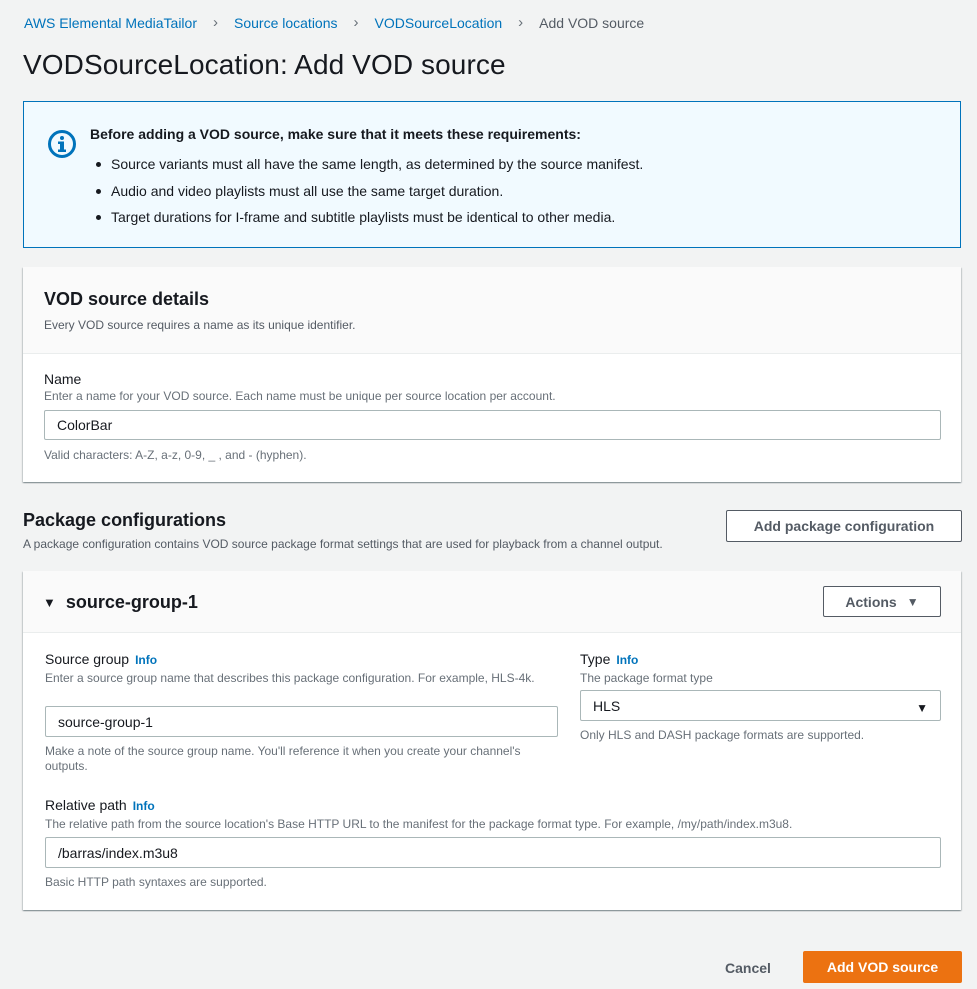  What do you see at coordinates (146, 660) in the screenshot?
I see `source-group-info-link: Info` at bounding box center [146, 660].